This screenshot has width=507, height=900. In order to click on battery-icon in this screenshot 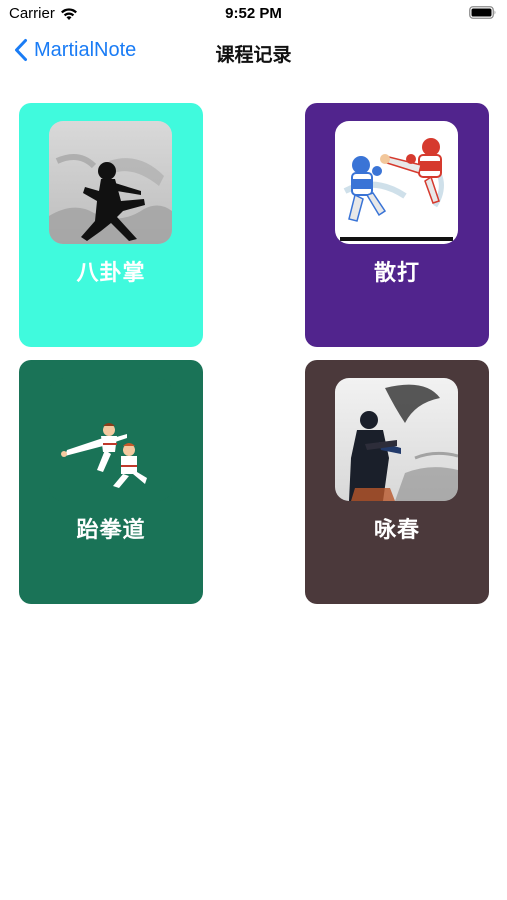, I will do `click(483, 12)`.